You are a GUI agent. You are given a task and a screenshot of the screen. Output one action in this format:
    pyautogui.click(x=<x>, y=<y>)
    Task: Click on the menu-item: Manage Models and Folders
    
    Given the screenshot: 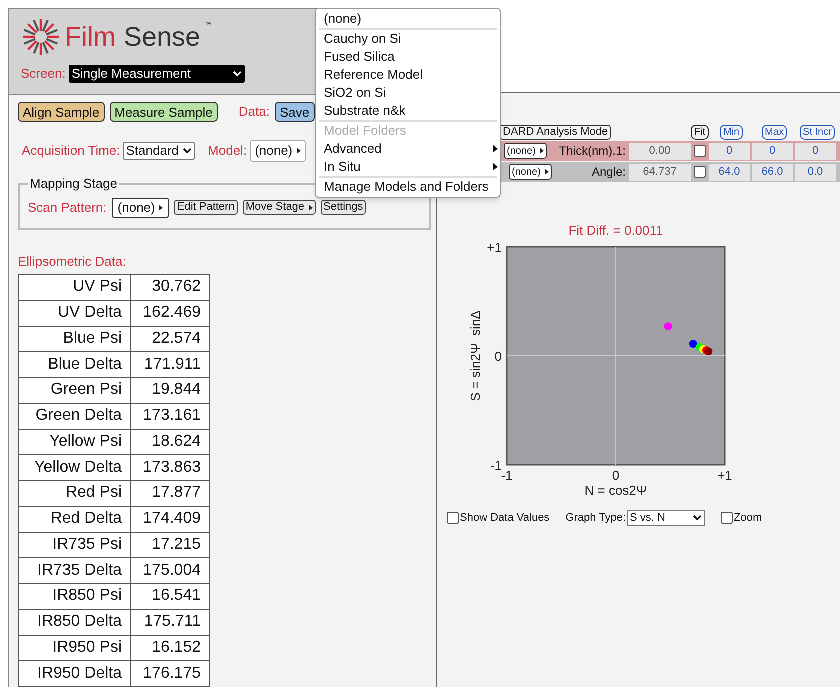 What is the action you would take?
    pyautogui.click(x=408, y=187)
    